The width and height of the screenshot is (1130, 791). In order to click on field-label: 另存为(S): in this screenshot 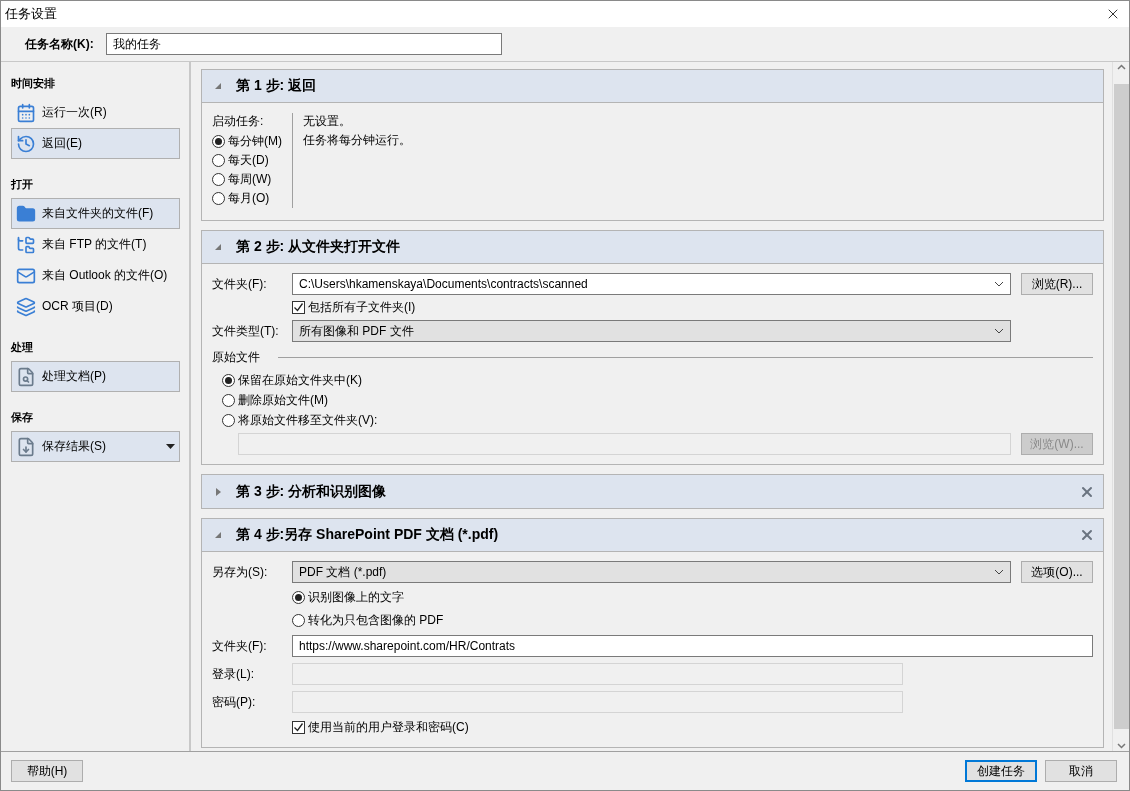, I will do `click(240, 572)`.